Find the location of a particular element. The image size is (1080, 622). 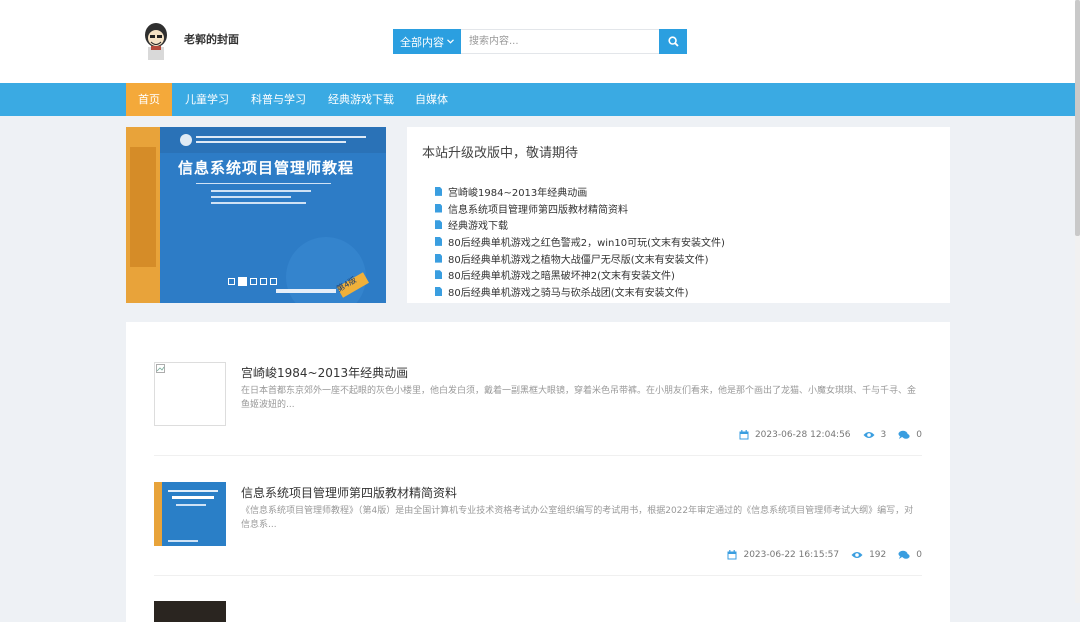

notice-item-label: 信息系统项目管理师第四版教材精简资料 is located at coordinates (538, 210).